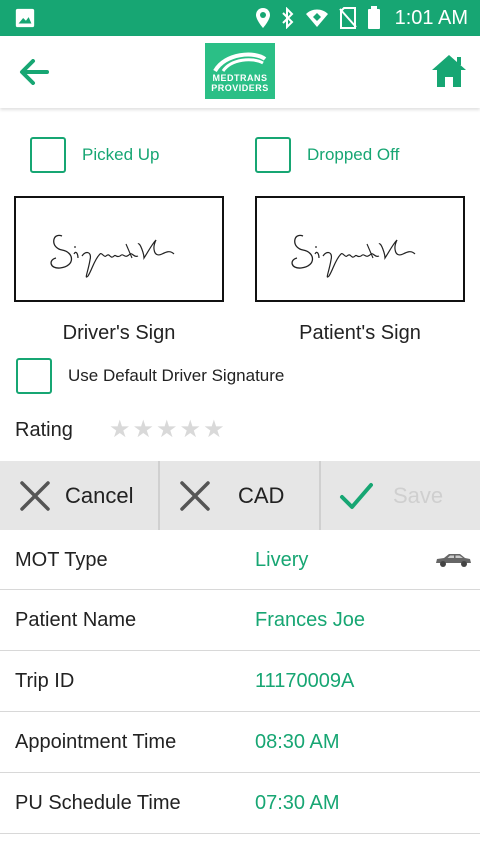  I want to click on patient-signature-image, so click(353, 256).